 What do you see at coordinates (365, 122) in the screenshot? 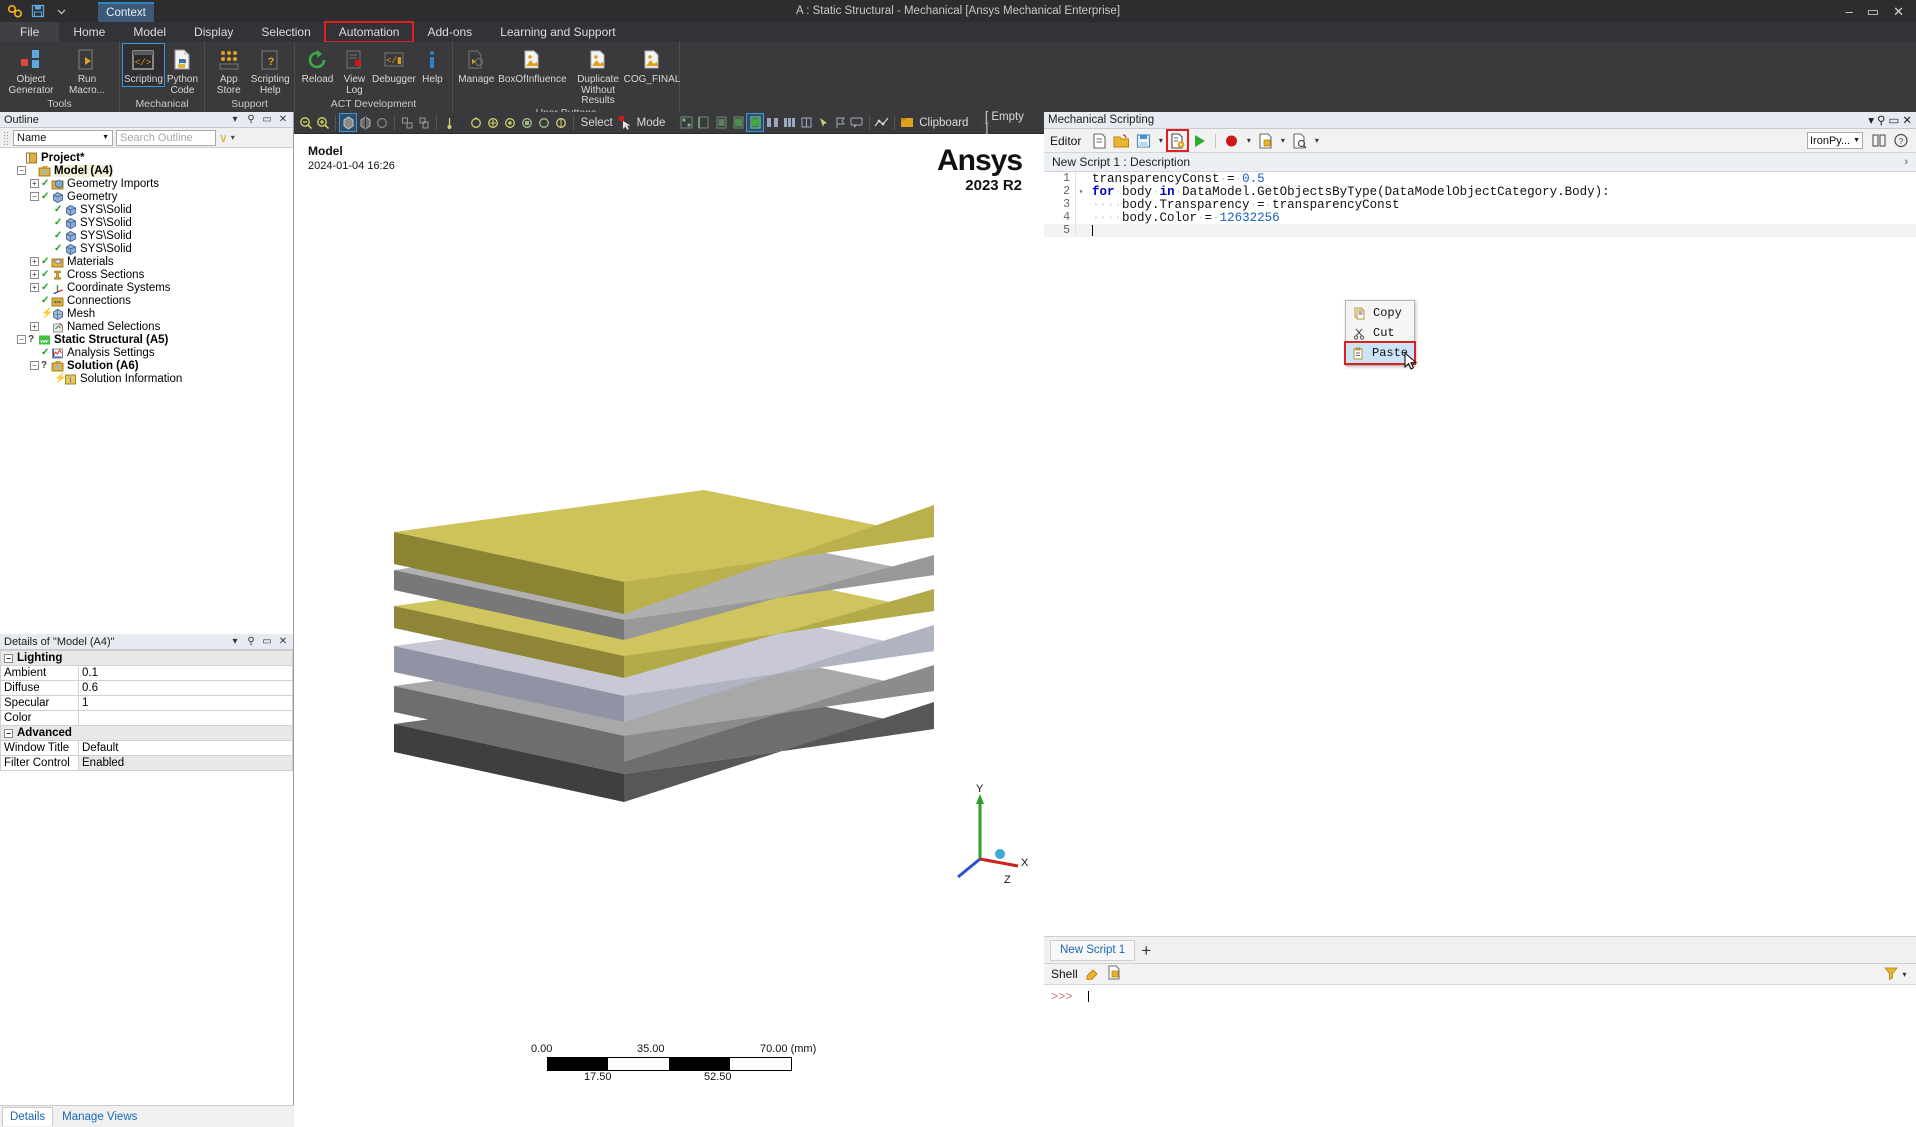
I see `wireframe-icon` at bounding box center [365, 122].